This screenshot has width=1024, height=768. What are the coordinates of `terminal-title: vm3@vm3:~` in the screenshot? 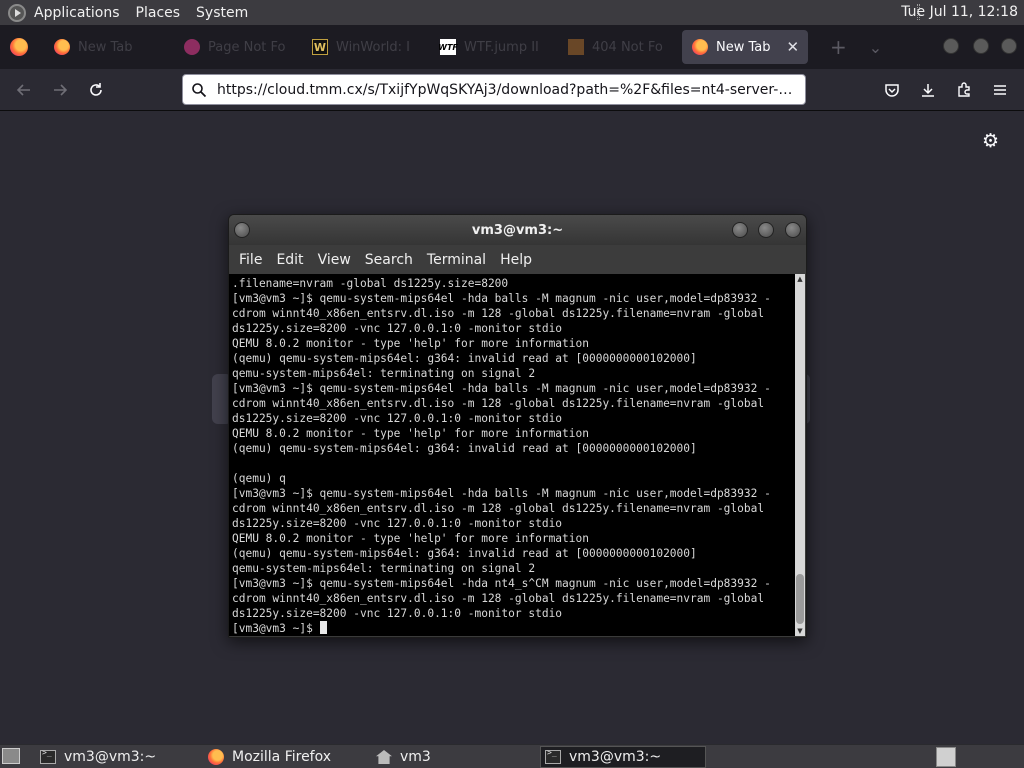 It's located at (517, 230).